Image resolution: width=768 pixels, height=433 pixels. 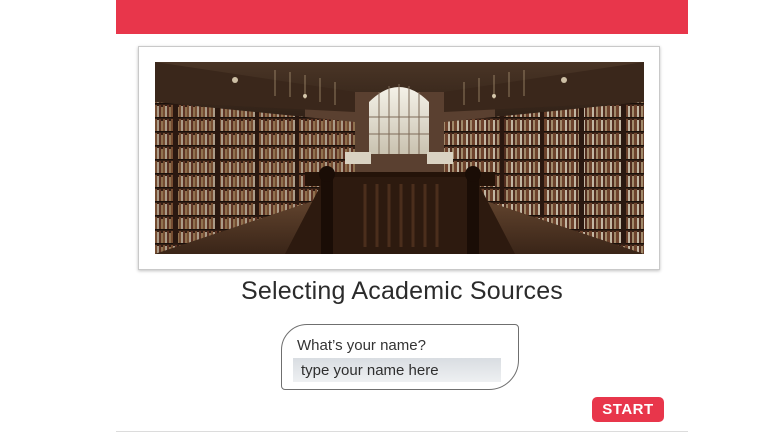 What do you see at coordinates (400, 357) in the screenshot?
I see `name-entry-card: What’s your name?` at bounding box center [400, 357].